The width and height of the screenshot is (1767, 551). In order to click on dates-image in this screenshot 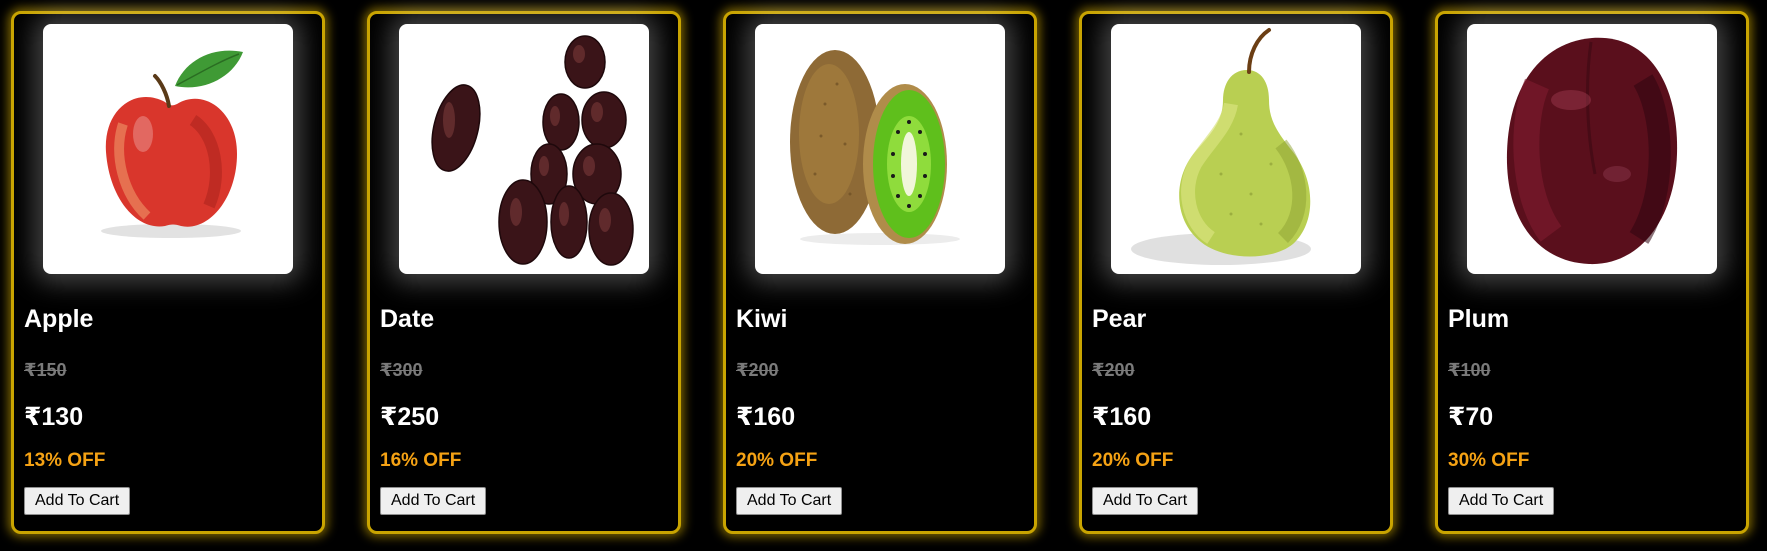, I will do `click(532, 150)`.